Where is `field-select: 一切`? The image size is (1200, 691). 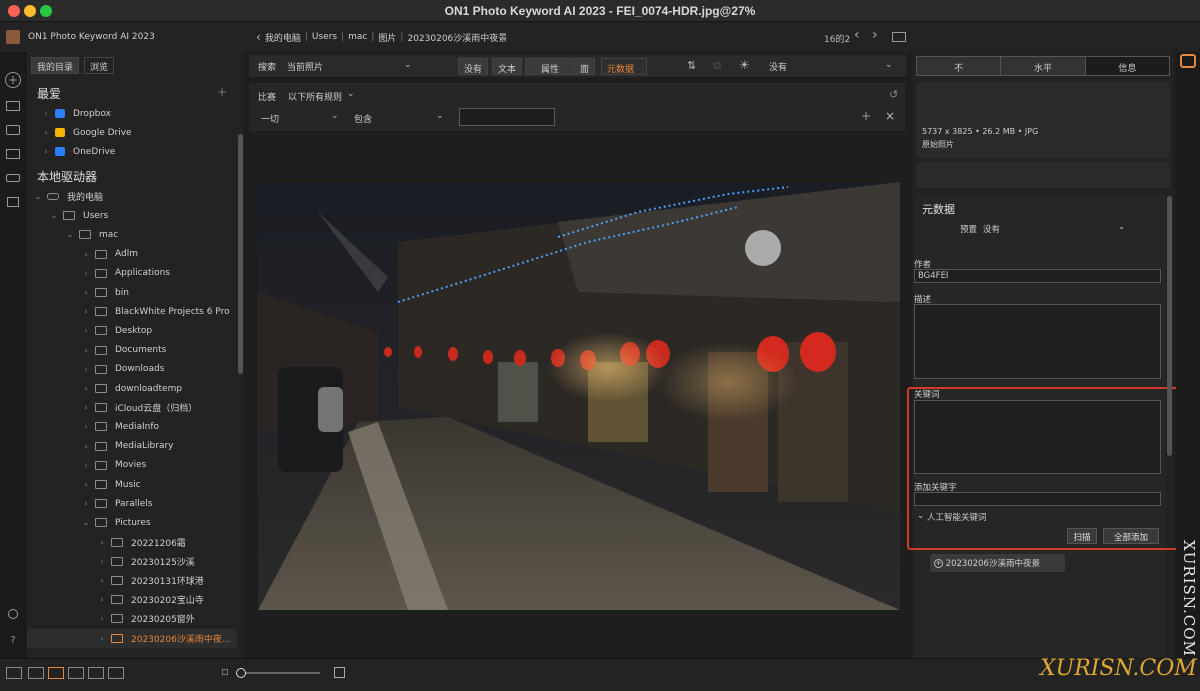
field-select: 一切 is located at coordinates (270, 118).